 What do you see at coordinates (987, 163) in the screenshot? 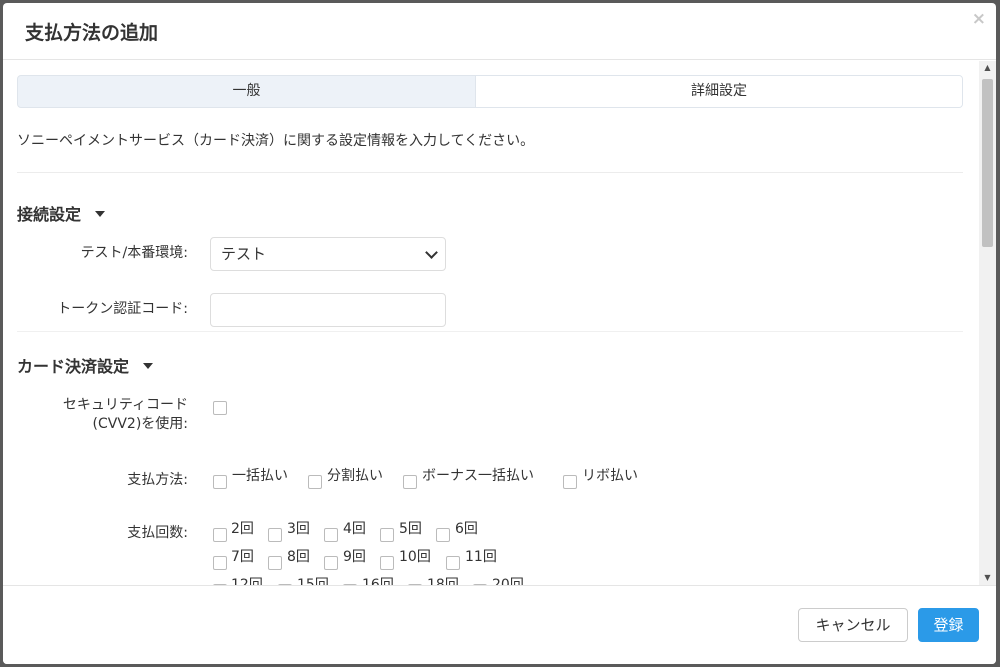
I see `scrollbar-thumb` at bounding box center [987, 163].